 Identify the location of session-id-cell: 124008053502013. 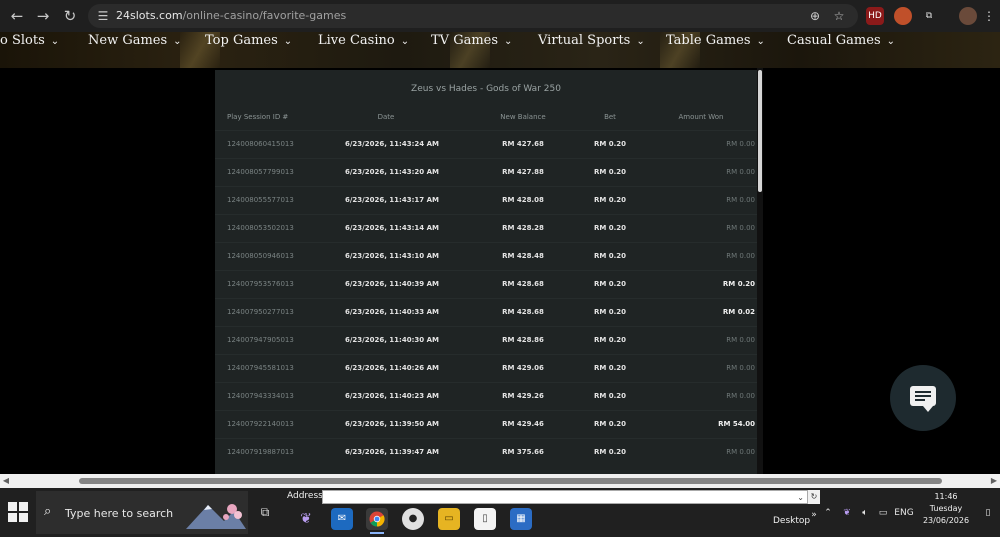
(260, 228).